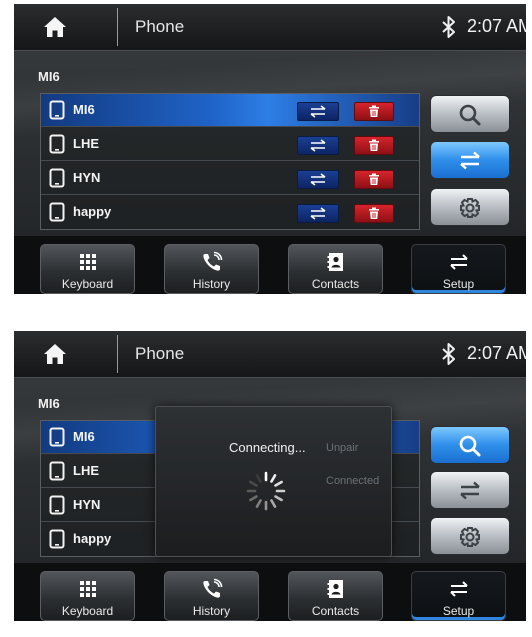  I want to click on device-row: HYN, so click(230, 178).